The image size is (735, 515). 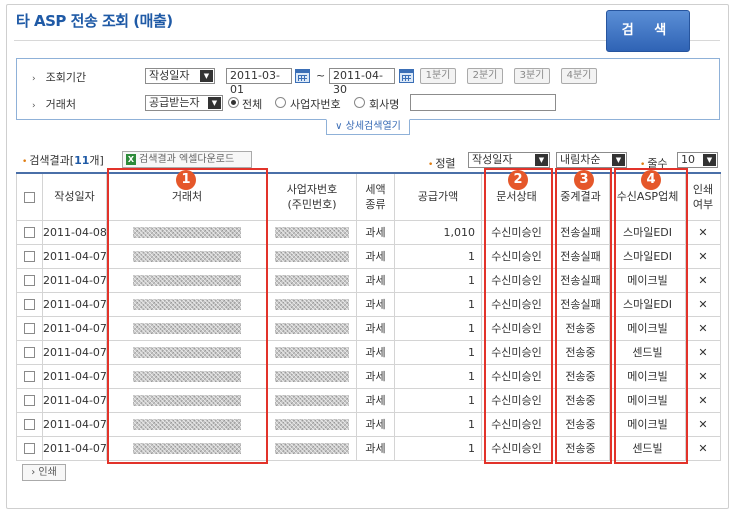 I want to click on date-to-input: 2011-04-30, so click(x=362, y=82).